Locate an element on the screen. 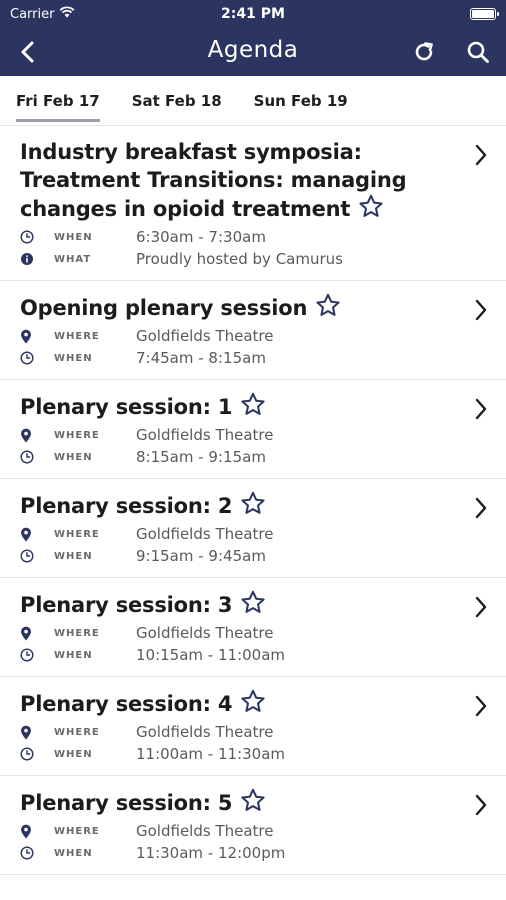  date-tabs: Fri Feb 17 Sat Feb 18 Sun Feb 19 is located at coordinates (253, 101).